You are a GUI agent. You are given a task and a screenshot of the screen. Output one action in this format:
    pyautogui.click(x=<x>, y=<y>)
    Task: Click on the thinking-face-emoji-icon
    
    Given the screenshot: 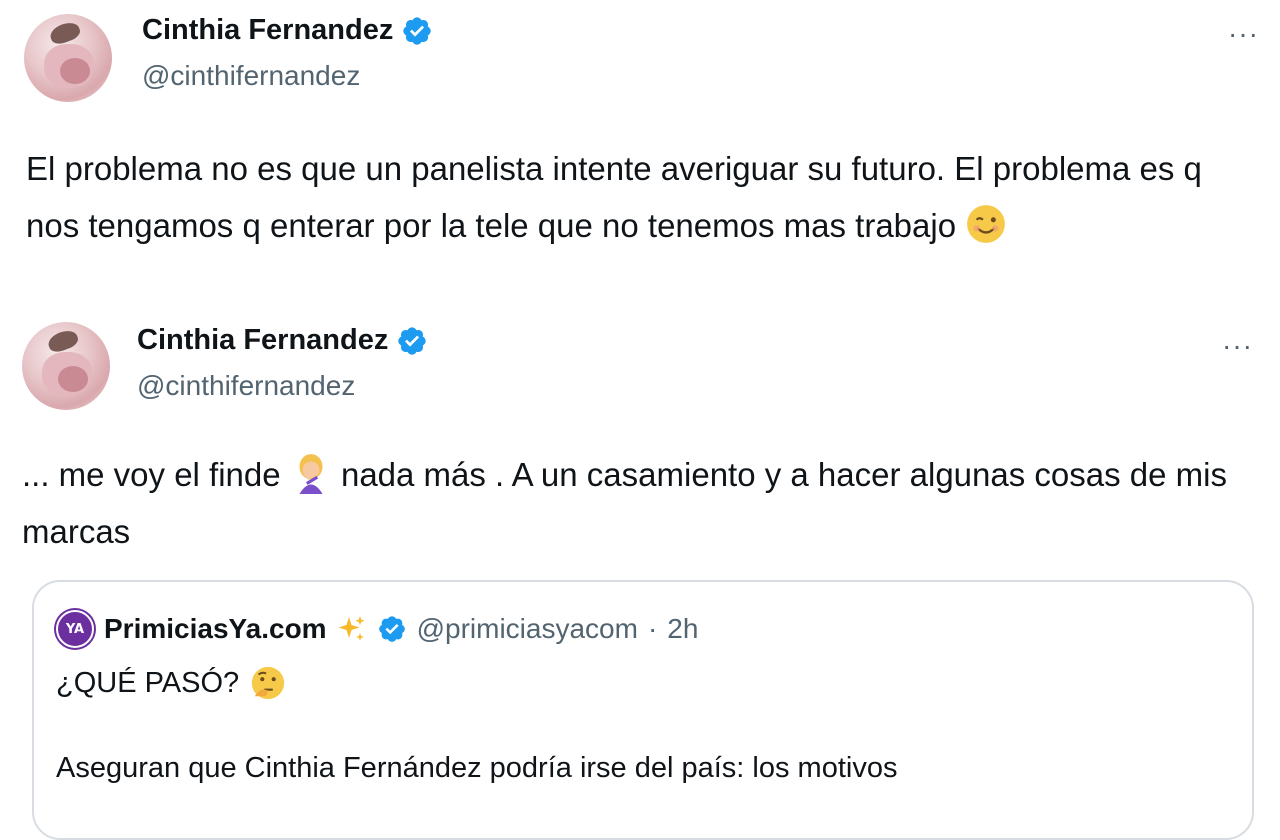 What is the action you would take?
    pyautogui.click(x=268, y=683)
    